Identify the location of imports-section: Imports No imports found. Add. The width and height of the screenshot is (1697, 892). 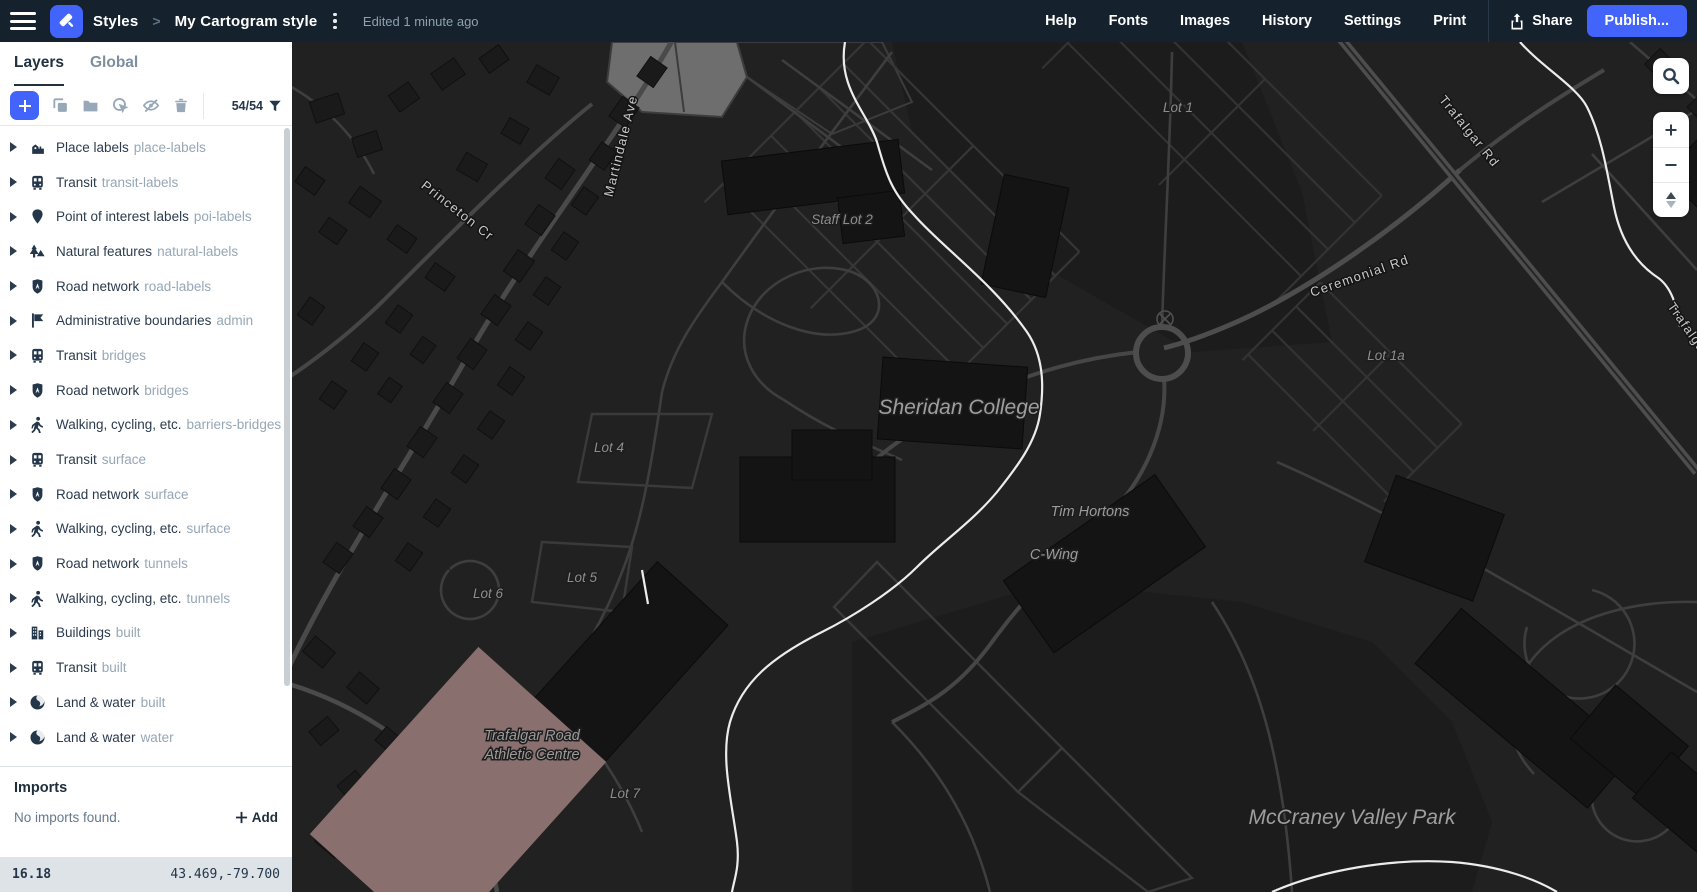
(146, 811).